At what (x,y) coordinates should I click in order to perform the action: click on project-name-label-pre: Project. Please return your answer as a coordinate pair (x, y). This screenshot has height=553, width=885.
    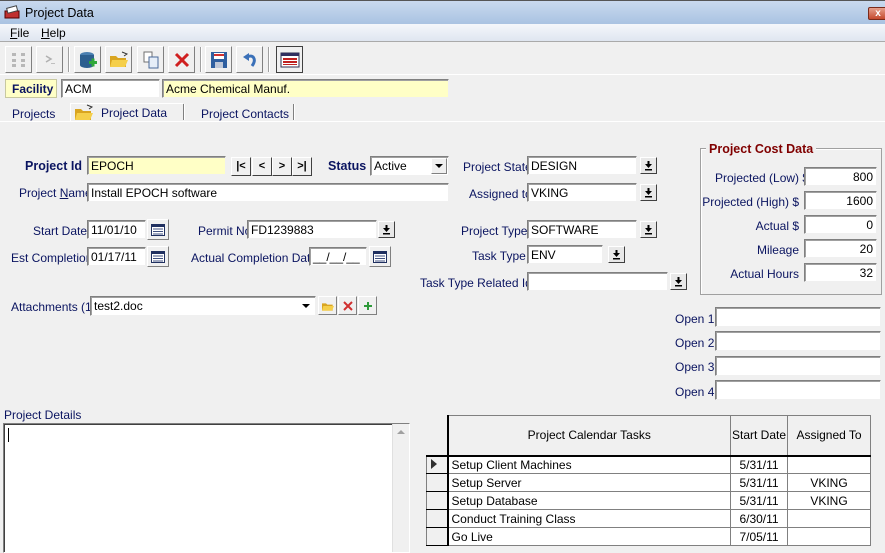
    Looking at the image, I should click on (39, 193).